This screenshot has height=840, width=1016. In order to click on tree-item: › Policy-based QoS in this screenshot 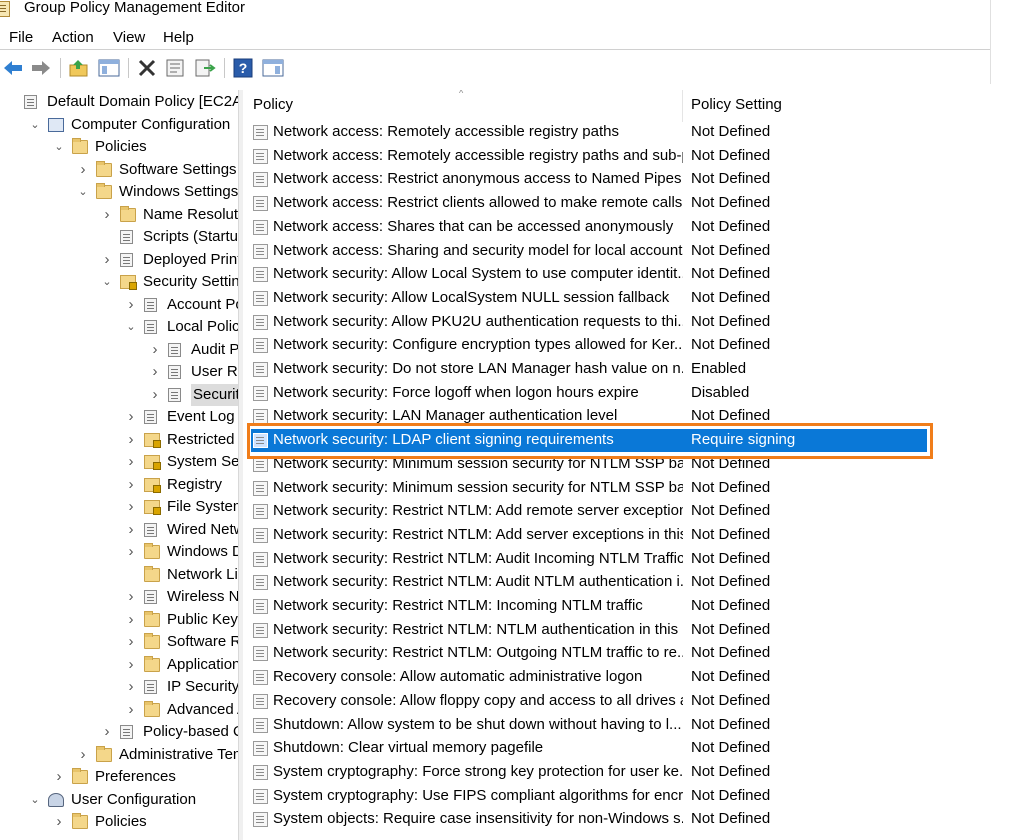, I will do `click(119, 732)`.